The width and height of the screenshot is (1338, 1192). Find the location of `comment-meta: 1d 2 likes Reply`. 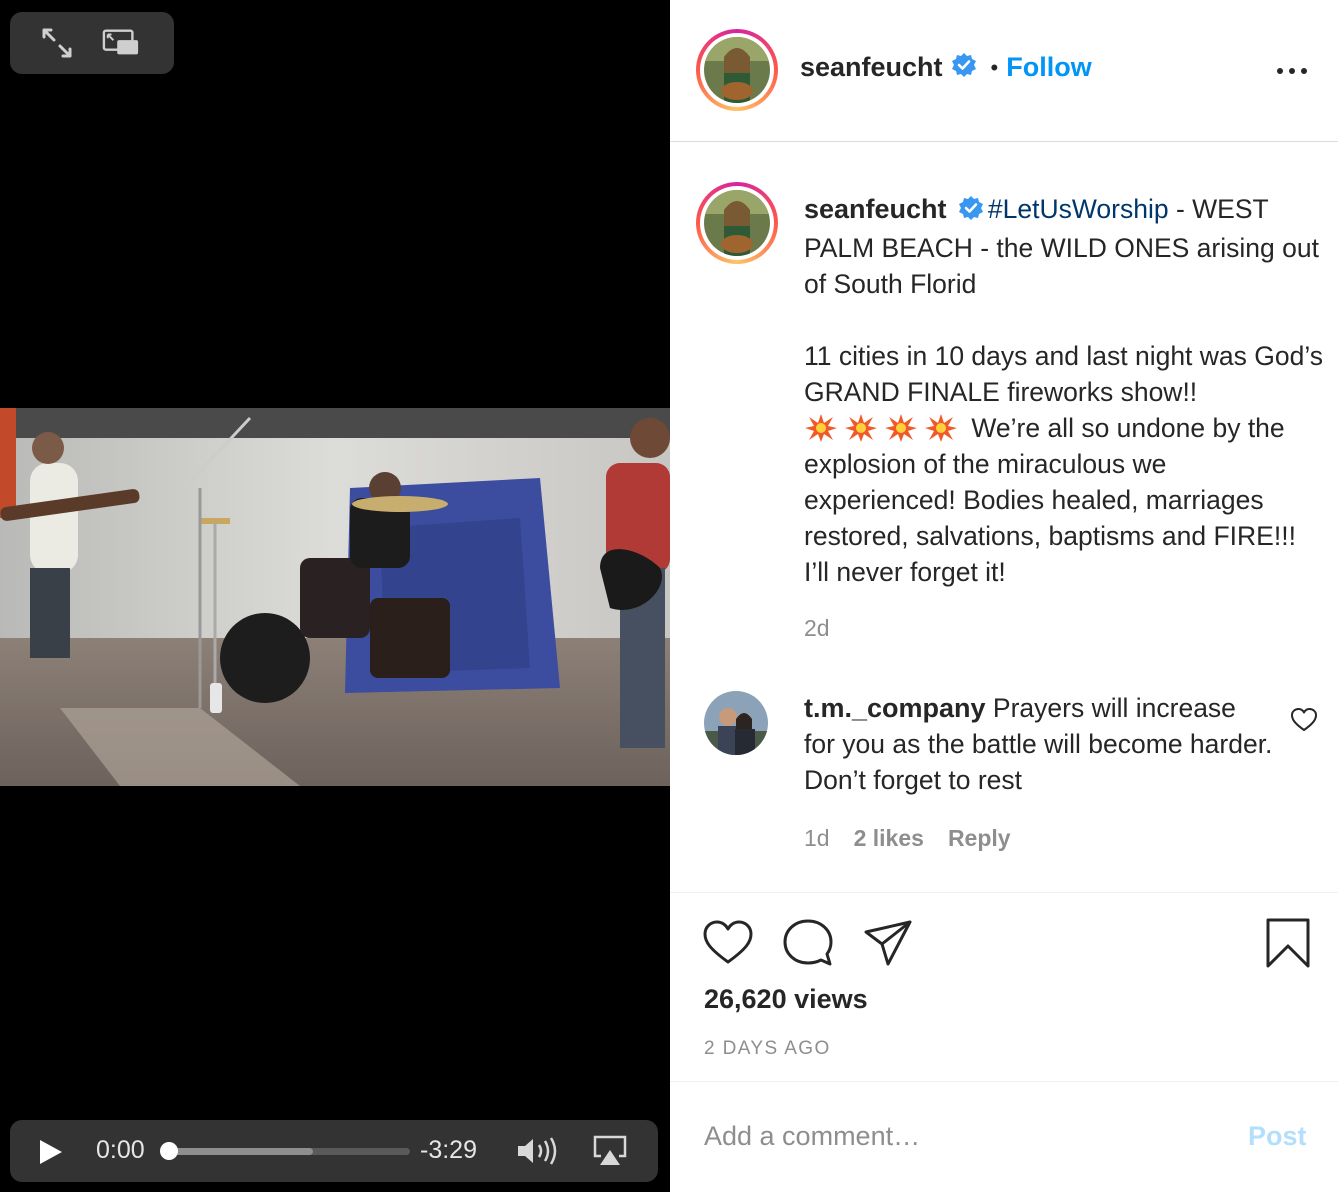

comment-meta: 1d 2 likes Reply is located at coordinates (907, 838).